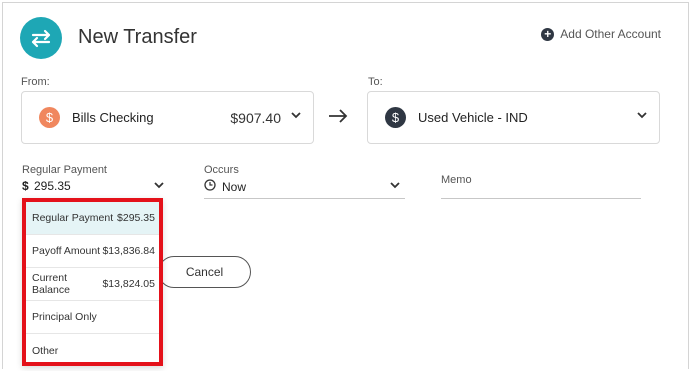  Describe the element at coordinates (255, 118) in the screenshot. I see `from-account-balance: $907.40` at that location.